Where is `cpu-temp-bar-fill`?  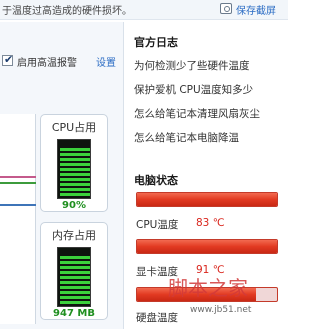 cpu-temp-bar-fill is located at coordinates (207, 199).